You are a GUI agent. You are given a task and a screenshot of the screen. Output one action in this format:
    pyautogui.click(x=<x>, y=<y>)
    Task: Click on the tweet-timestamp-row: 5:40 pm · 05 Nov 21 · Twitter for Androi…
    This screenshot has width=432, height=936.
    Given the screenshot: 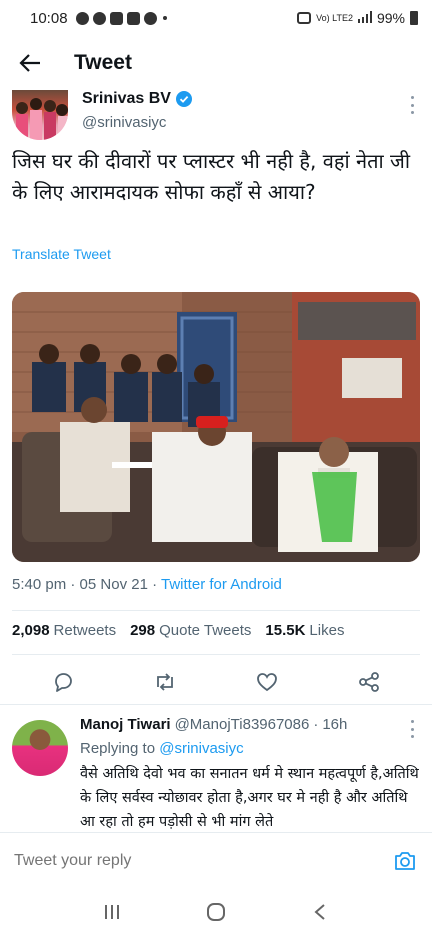 What is the action you would take?
    pyautogui.click(x=147, y=584)
    